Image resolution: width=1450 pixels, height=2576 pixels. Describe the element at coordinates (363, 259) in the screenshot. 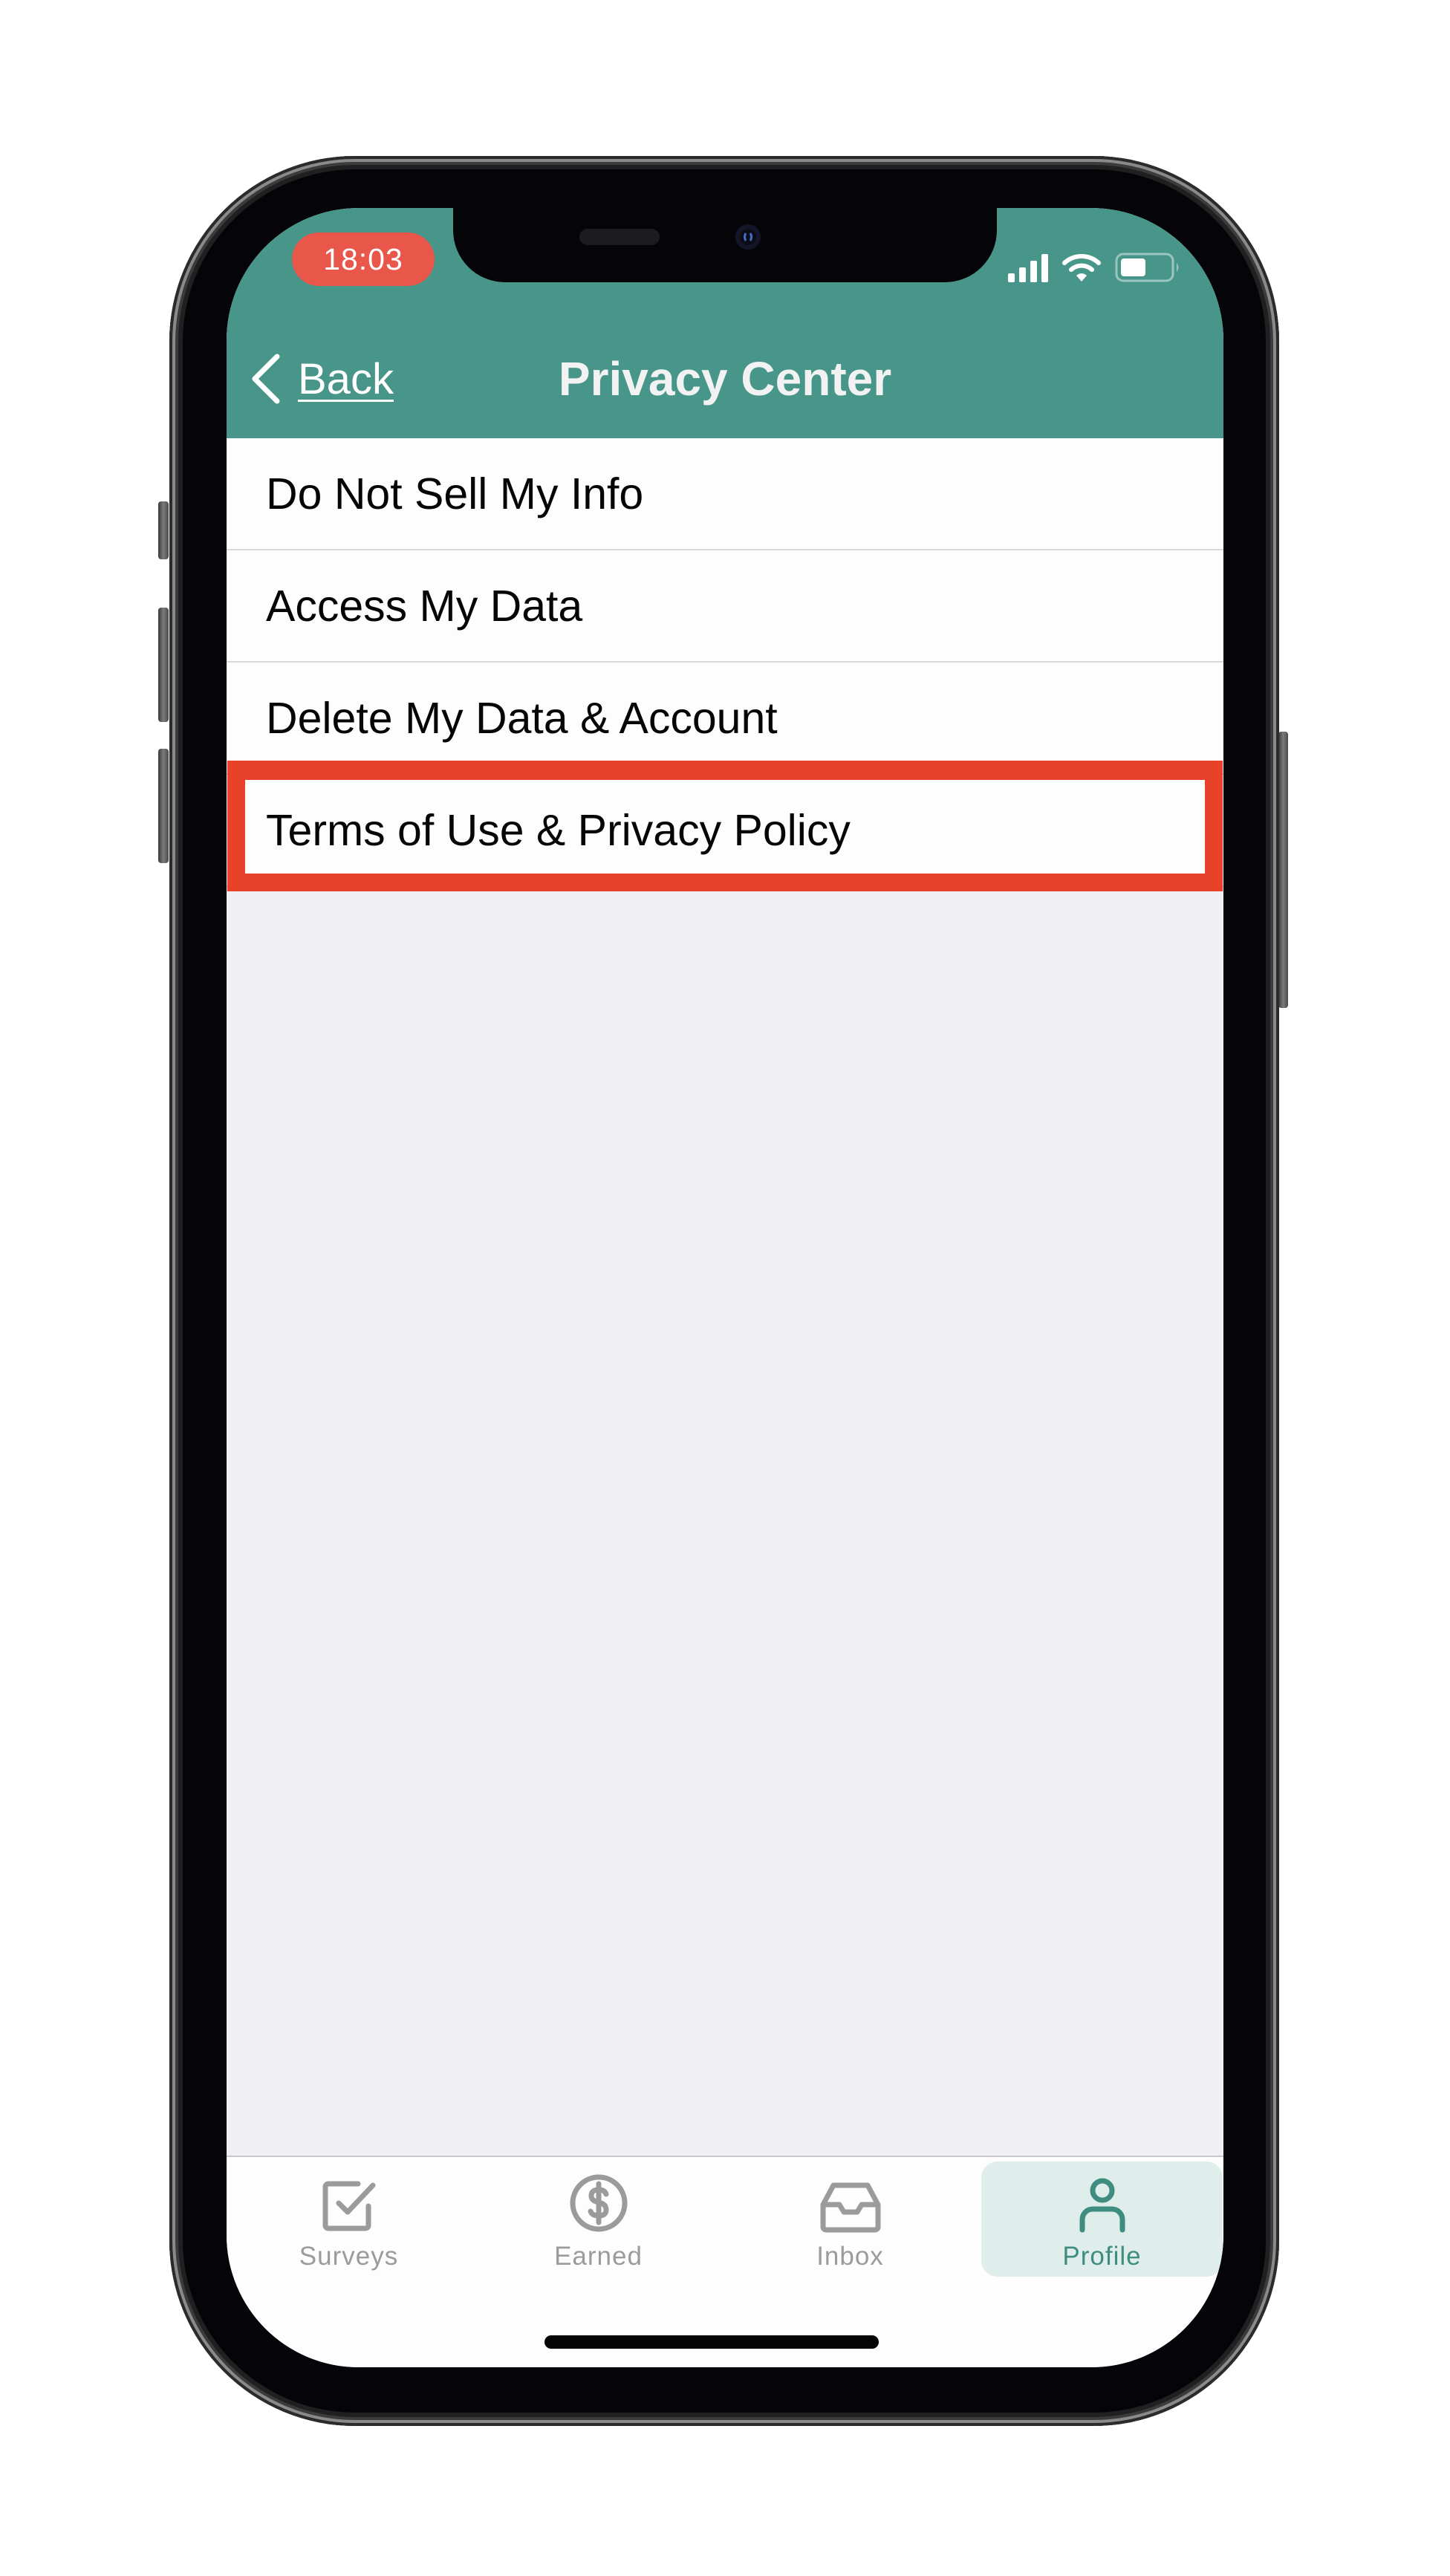

I see `status-time: 18:03` at that location.